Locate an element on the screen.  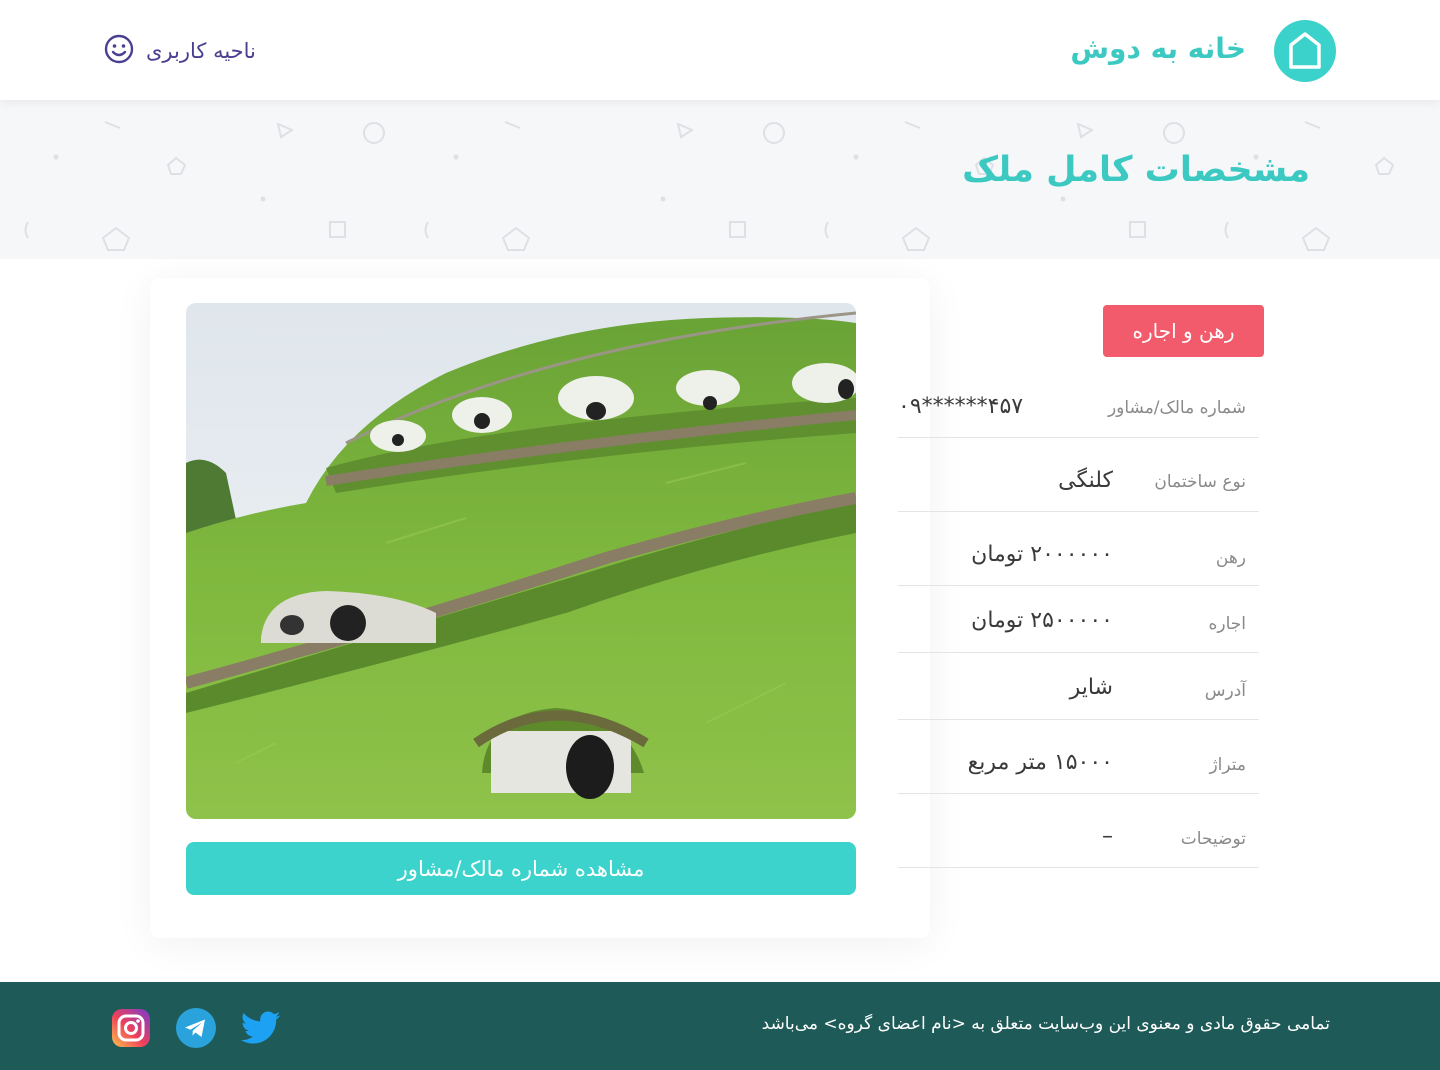
deal-type-badge: رهن و اجاره is located at coordinates (1183, 331).